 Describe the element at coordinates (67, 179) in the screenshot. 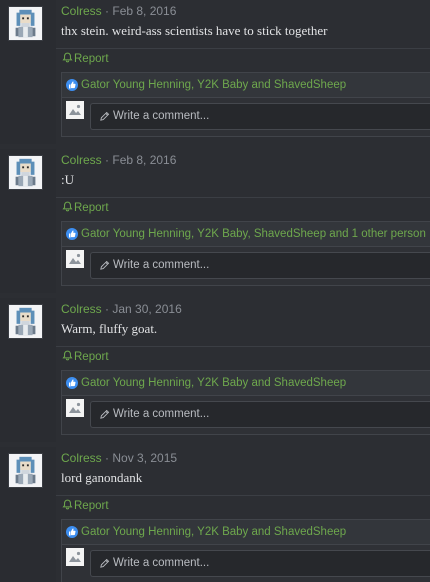

I see `post-message: :U` at that location.